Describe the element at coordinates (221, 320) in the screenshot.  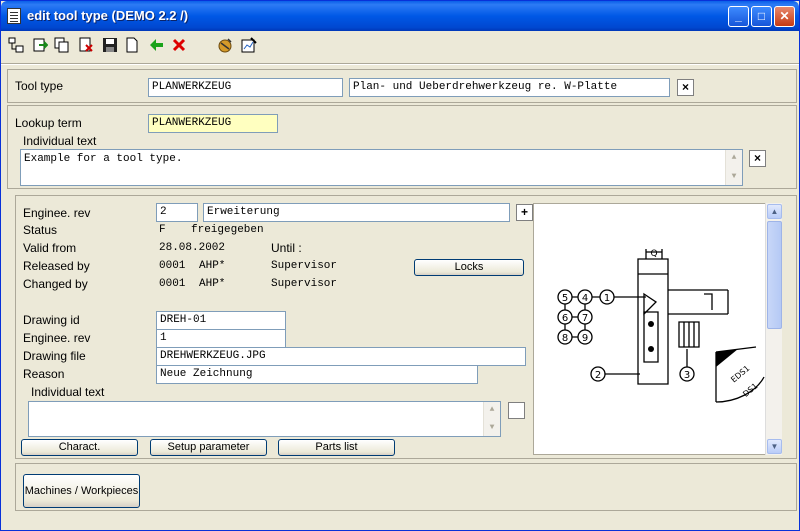
I see `drawing-id-field: DREH-01` at that location.